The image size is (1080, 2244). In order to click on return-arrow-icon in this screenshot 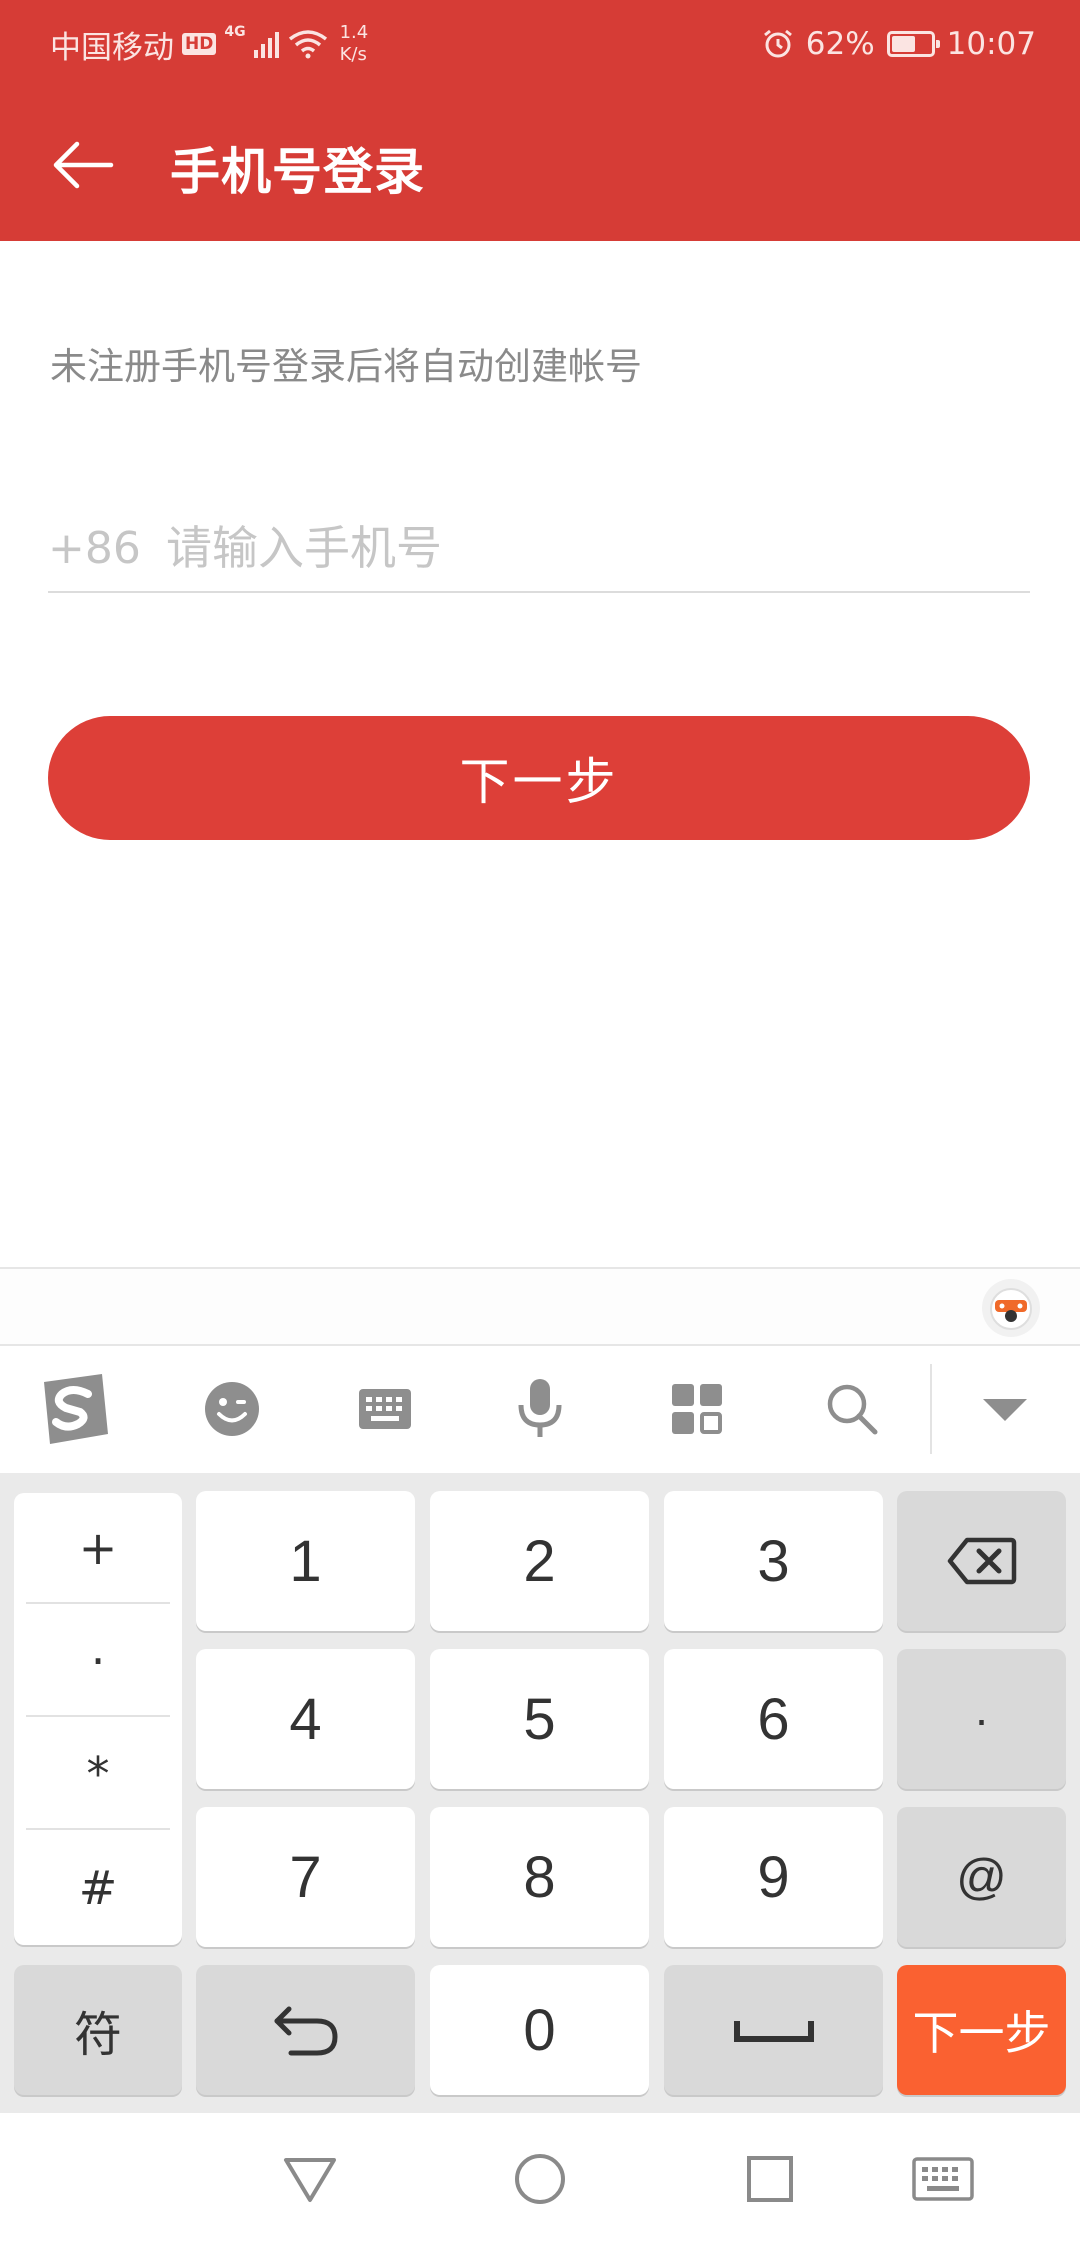, I will do `click(306, 2031)`.